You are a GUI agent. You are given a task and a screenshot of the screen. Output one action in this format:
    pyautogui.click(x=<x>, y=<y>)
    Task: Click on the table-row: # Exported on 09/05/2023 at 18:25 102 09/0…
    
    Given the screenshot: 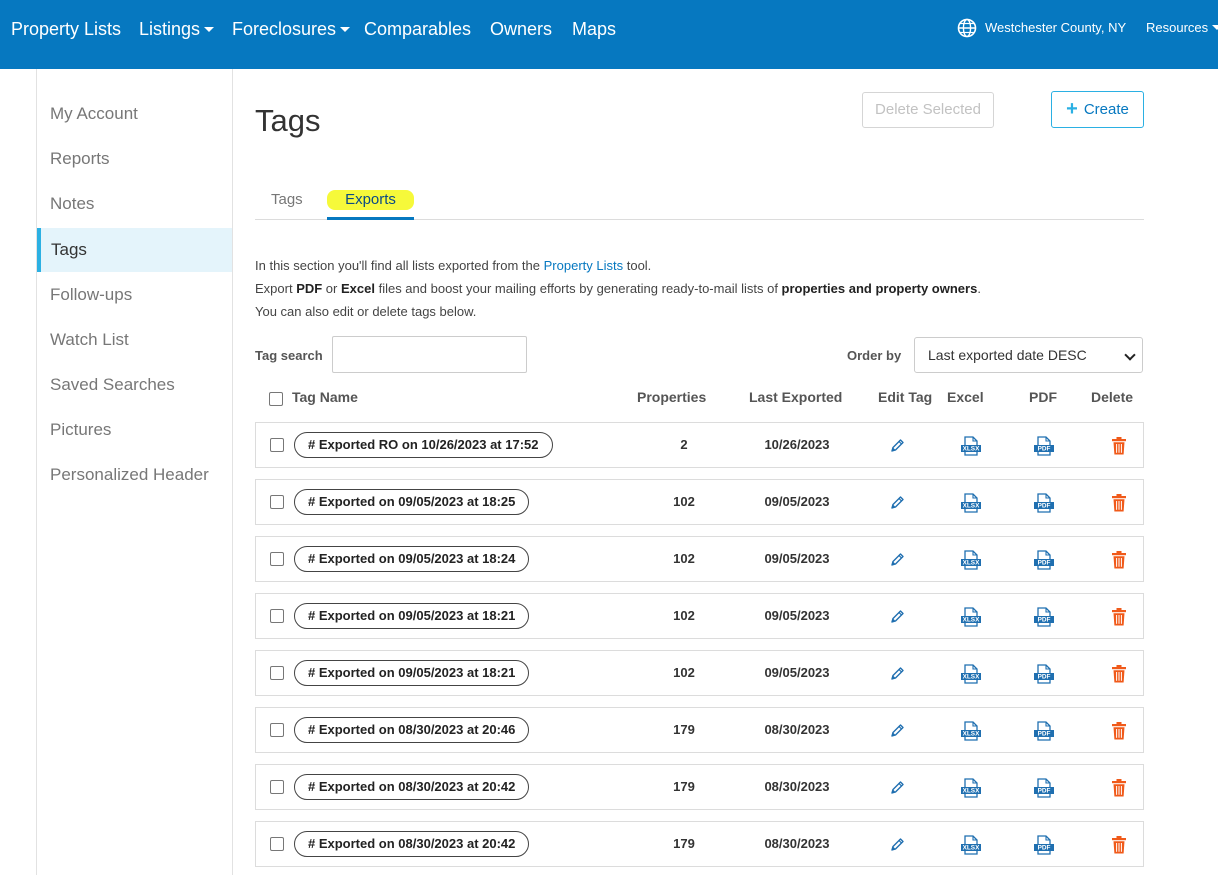 What is the action you would take?
    pyautogui.click(x=699, y=502)
    